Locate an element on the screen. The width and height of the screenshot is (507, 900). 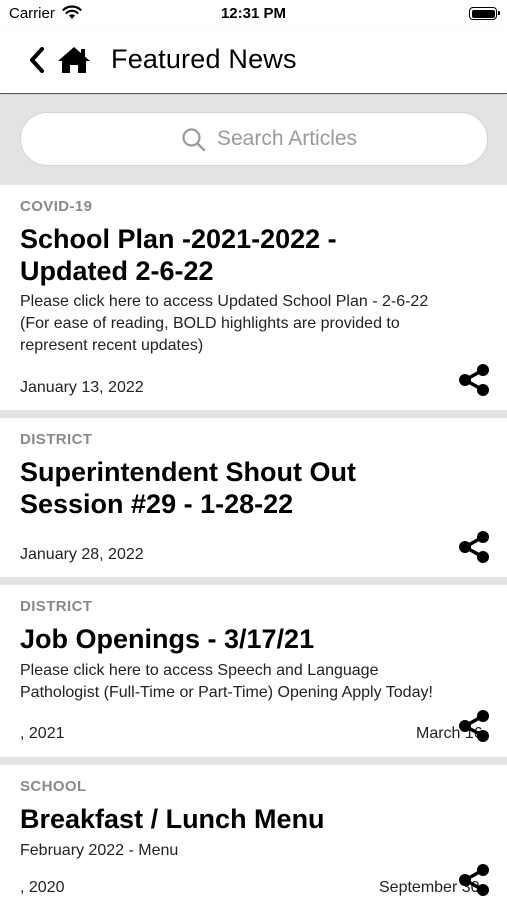
article-headline: School Plan -2021-2022 - Updated 2-6-22 is located at coordinates (178, 255).